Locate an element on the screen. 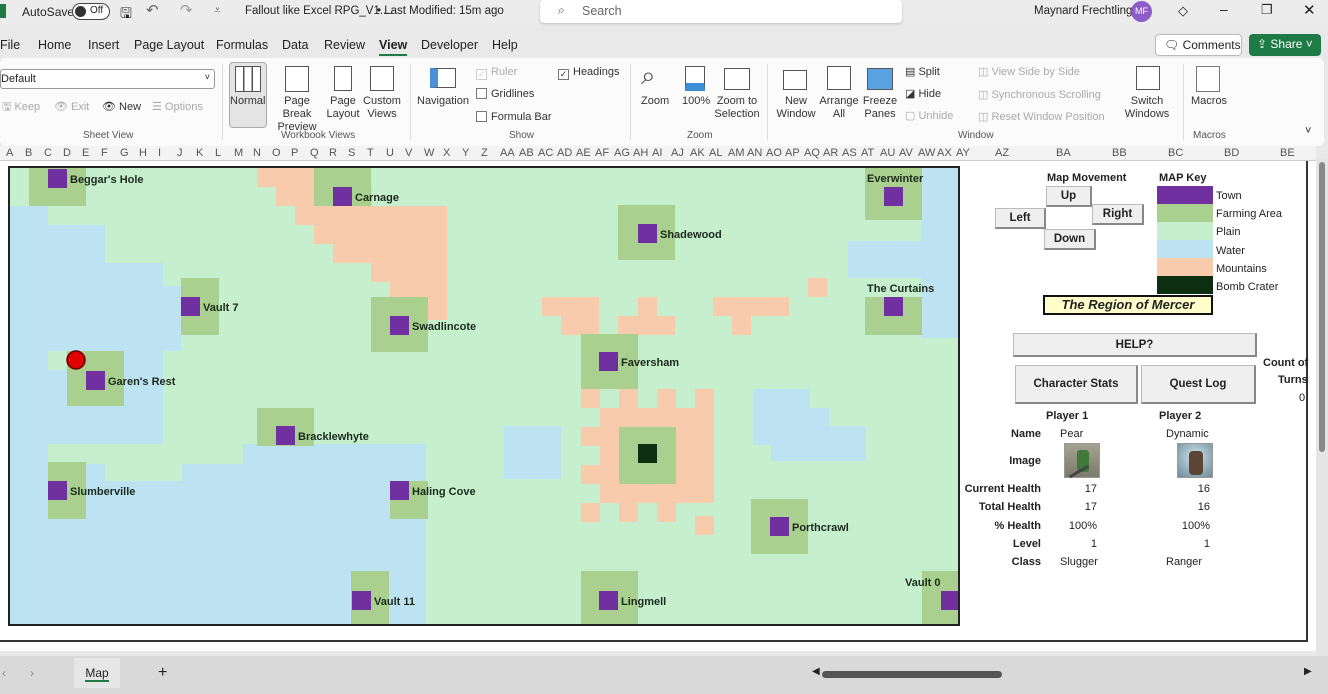  sheet-view-dropdown: Default ˅ is located at coordinates (107, 79).